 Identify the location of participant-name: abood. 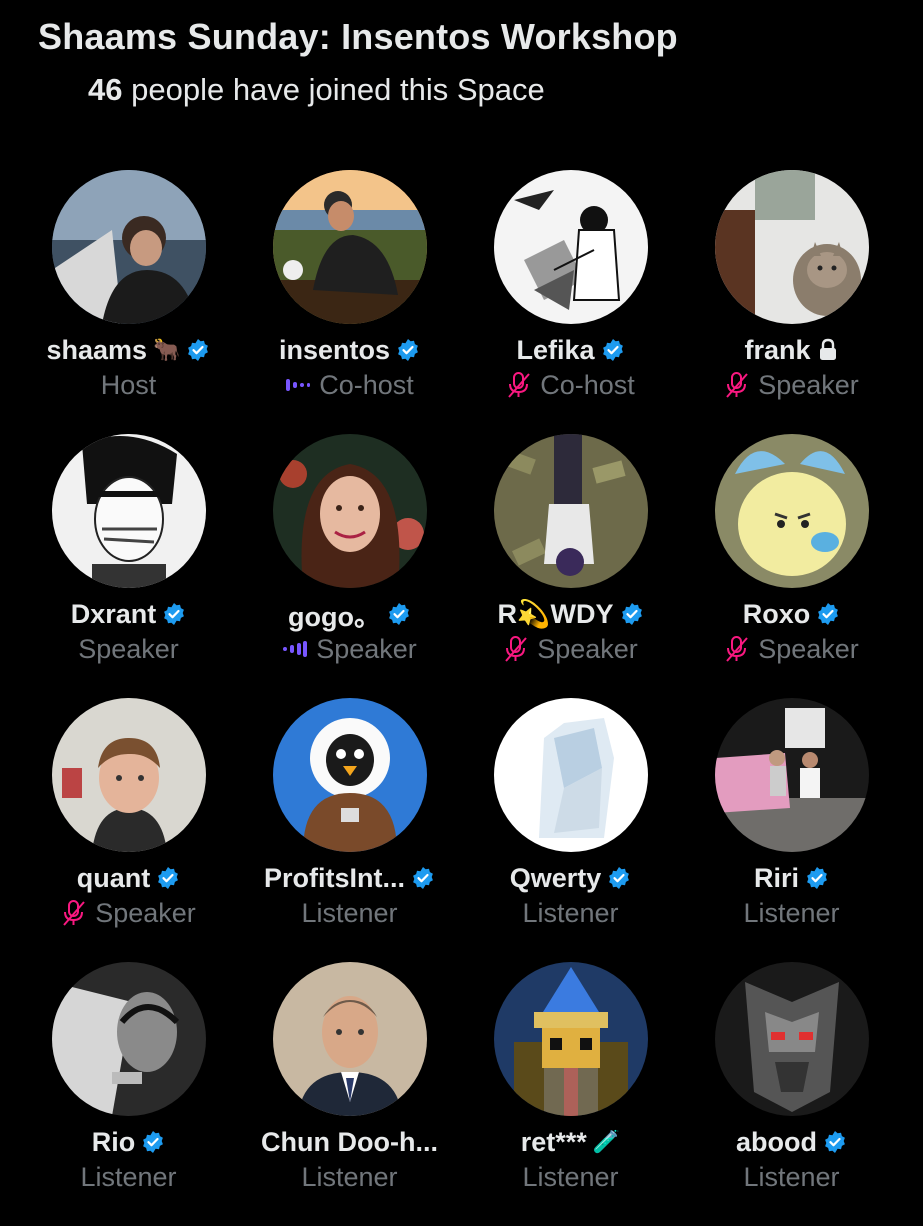
(776, 1141).